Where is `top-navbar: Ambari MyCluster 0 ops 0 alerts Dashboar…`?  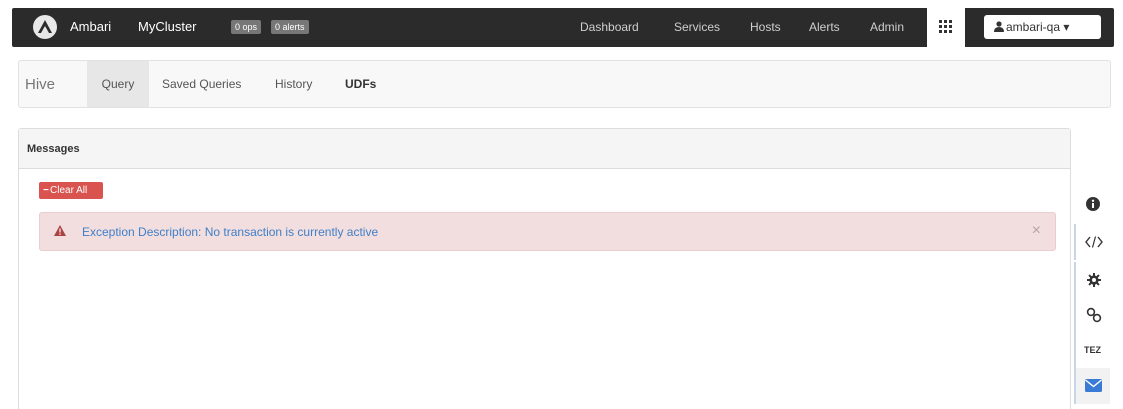
top-navbar: Ambari MyCluster 0 ops 0 alerts Dashboar… is located at coordinates (561, 23).